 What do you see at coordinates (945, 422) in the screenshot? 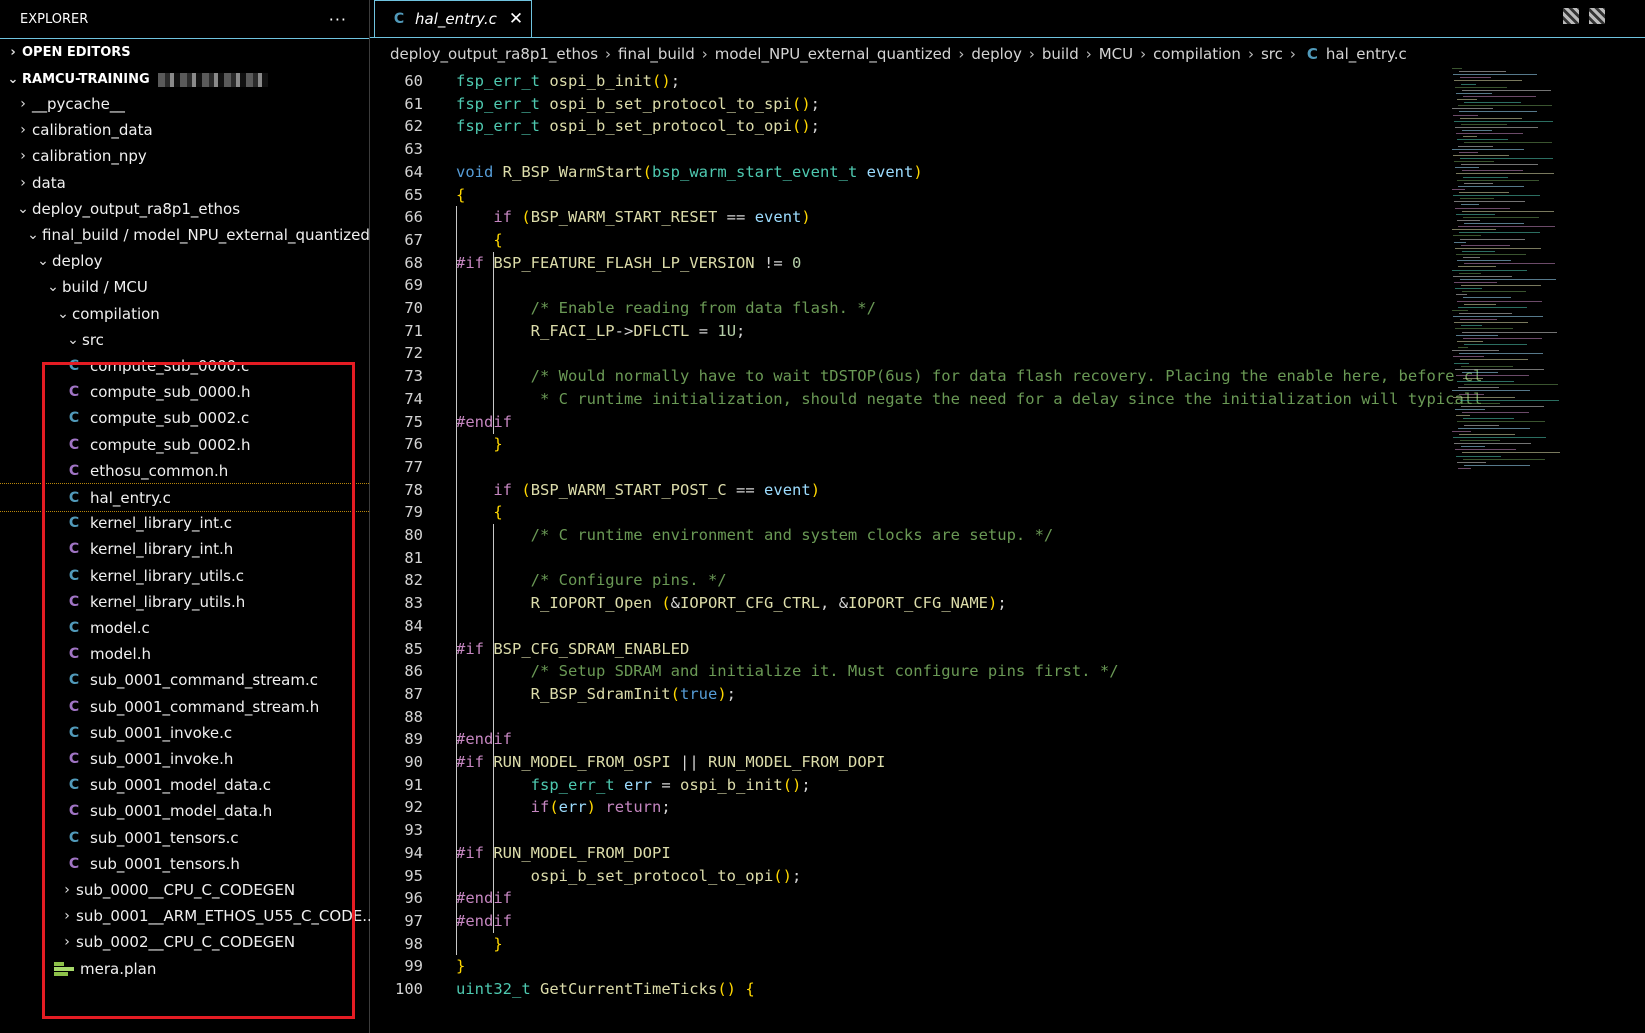
I see `code-line: 75 #endif` at bounding box center [945, 422].